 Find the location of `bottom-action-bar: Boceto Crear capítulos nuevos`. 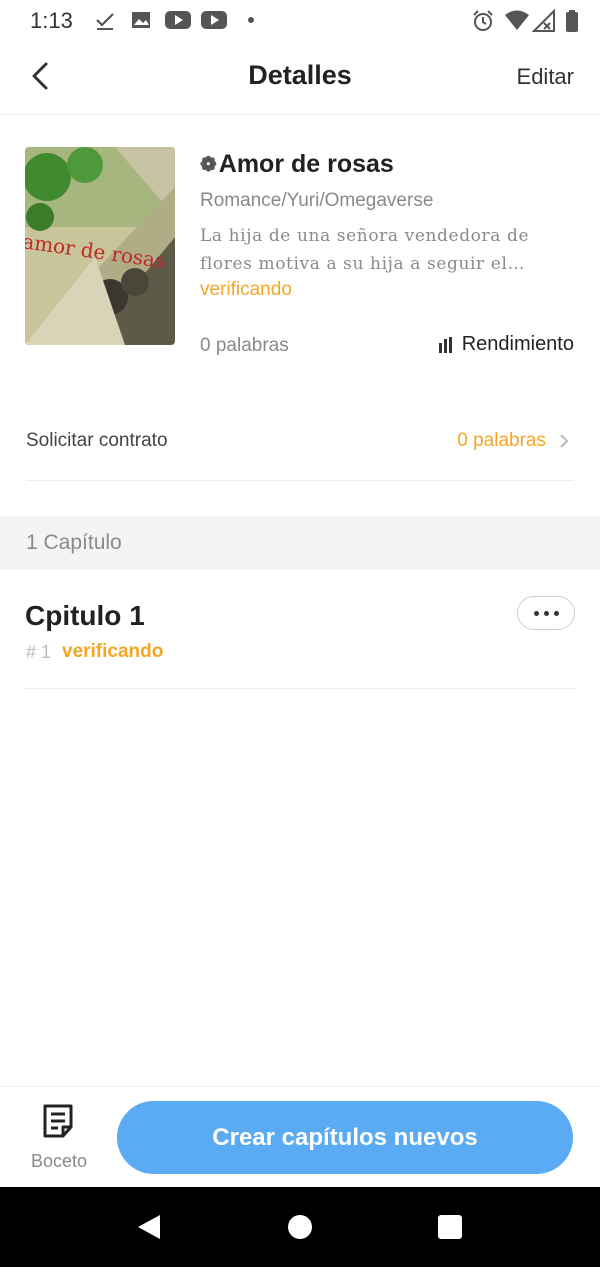

bottom-action-bar: Boceto Crear capítulos nuevos is located at coordinates (300, 1137).